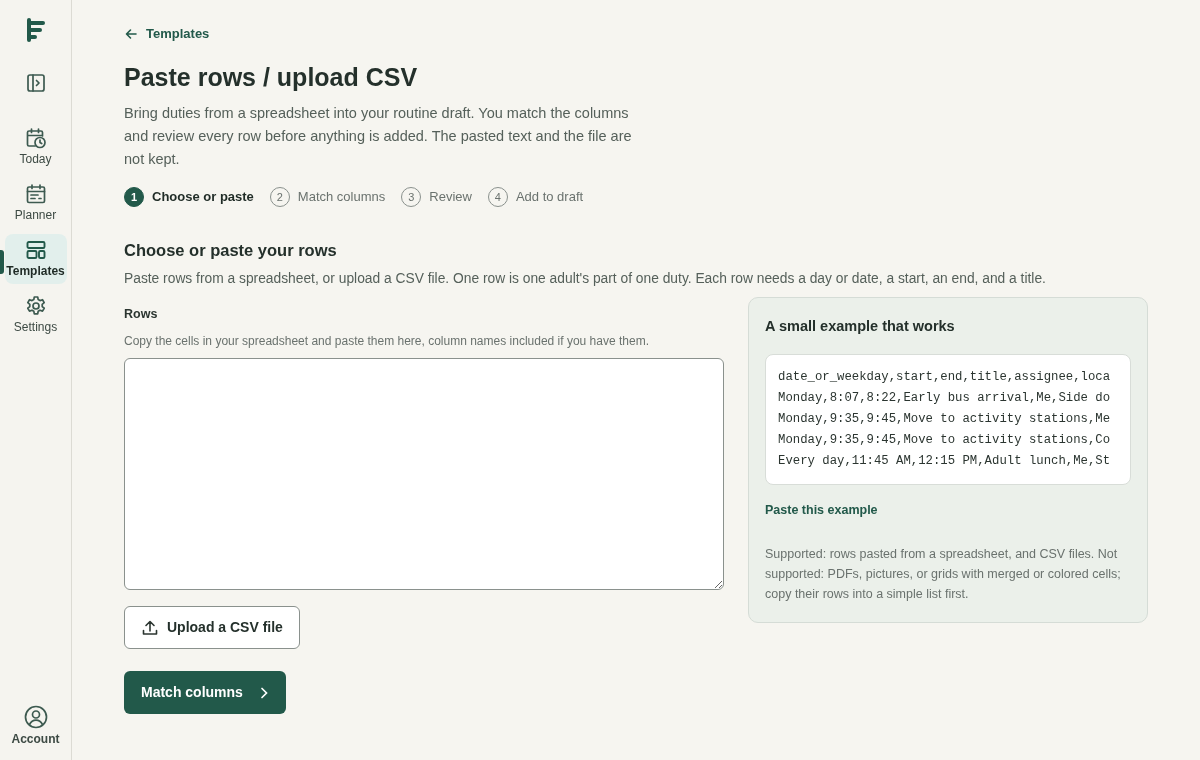 This screenshot has height=760, width=1200. I want to click on code-line: Every day,11:45 AM,12:15 PM,Adult lunch,Me,St, so click(945, 462).